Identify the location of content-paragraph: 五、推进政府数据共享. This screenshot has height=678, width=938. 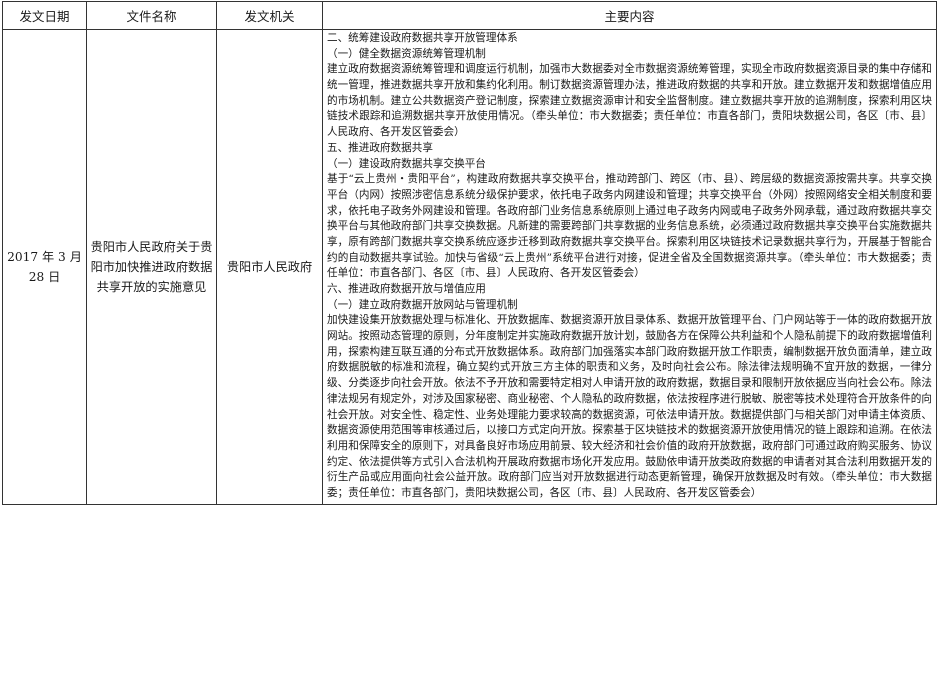
(380, 147).